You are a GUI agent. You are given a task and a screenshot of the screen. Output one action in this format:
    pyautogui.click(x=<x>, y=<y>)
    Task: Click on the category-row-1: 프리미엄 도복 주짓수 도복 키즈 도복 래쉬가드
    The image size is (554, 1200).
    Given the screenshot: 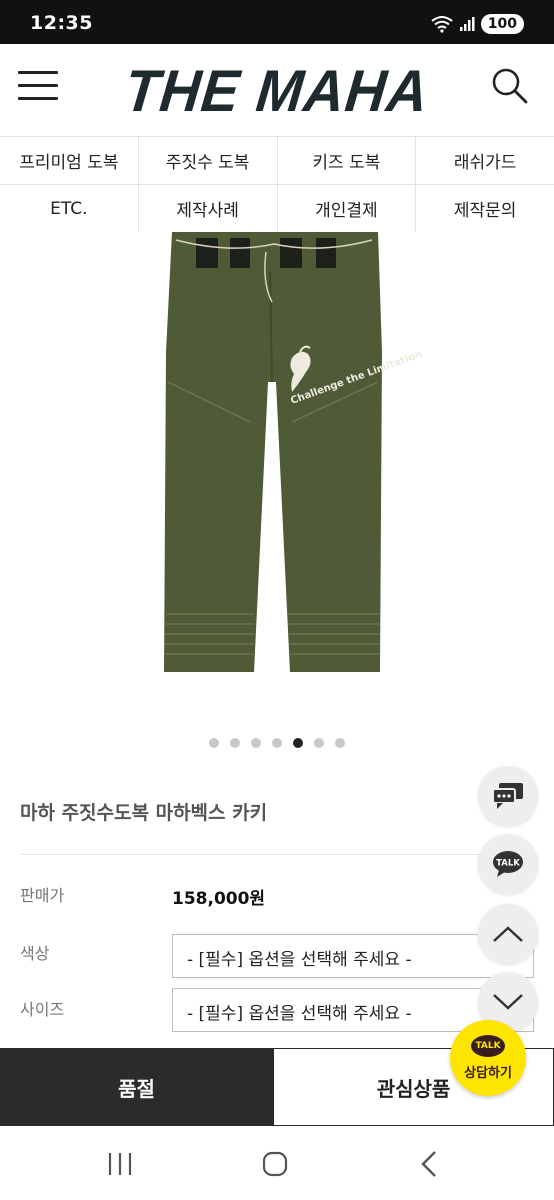 What is the action you would take?
    pyautogui.click(x=277, y=161)
    